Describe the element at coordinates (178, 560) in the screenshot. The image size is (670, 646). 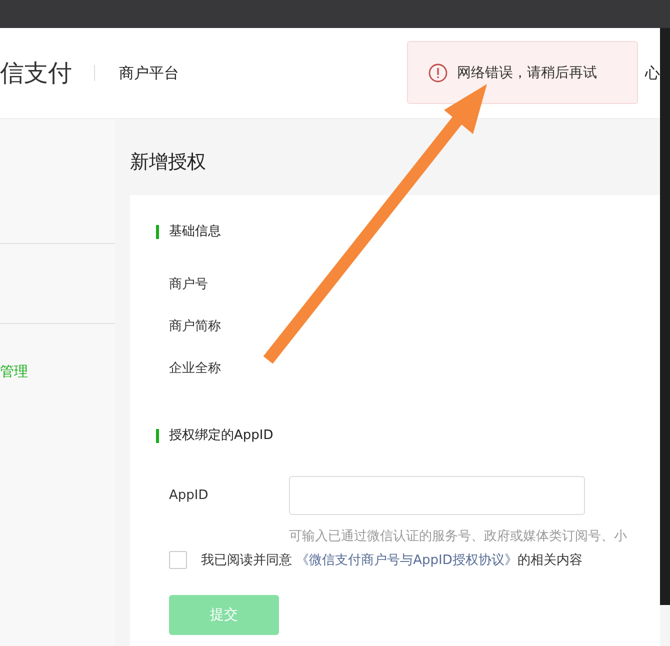
I see `checkbox` at that location.